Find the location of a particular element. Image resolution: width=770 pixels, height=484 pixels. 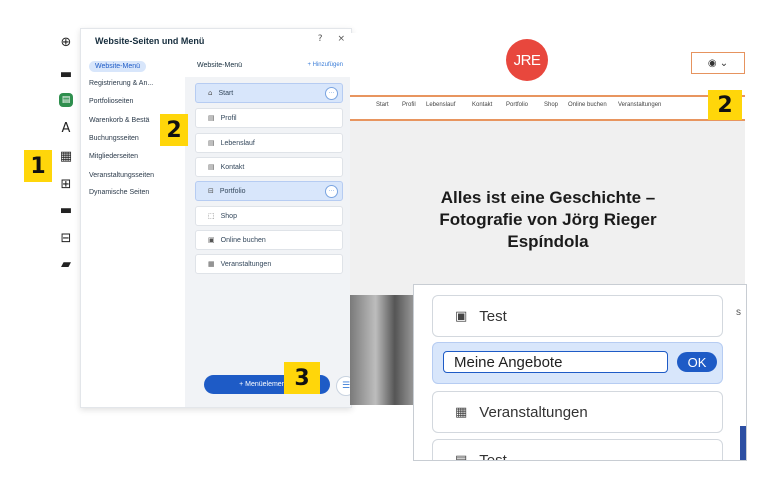

category-website-menu: Website-Menü is located at coordinates (118, 66).